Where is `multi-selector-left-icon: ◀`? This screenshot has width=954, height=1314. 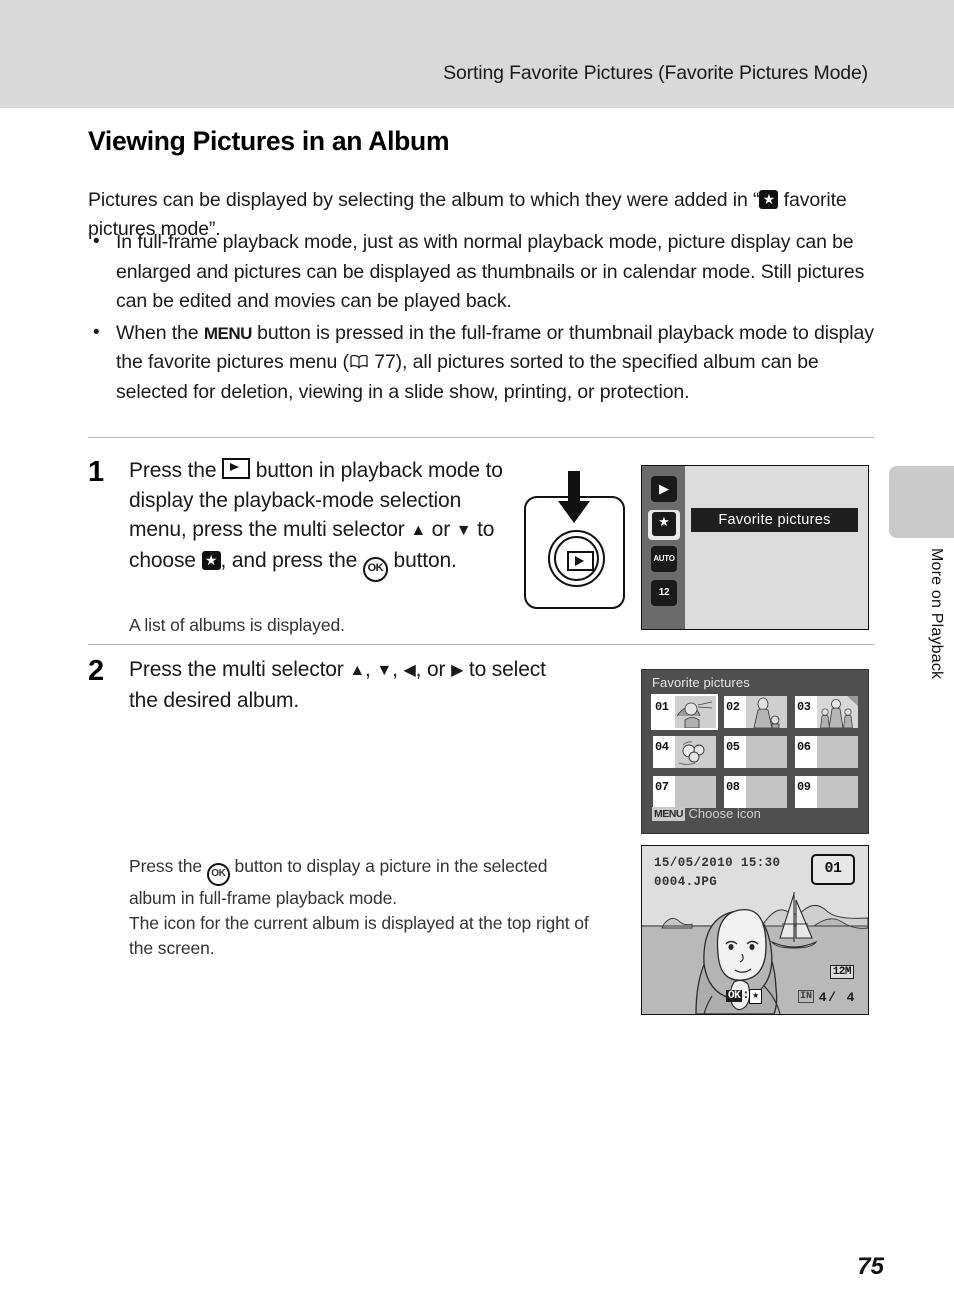 multi-selector-left-icon: ◀ is located at coordinates (409, 670).